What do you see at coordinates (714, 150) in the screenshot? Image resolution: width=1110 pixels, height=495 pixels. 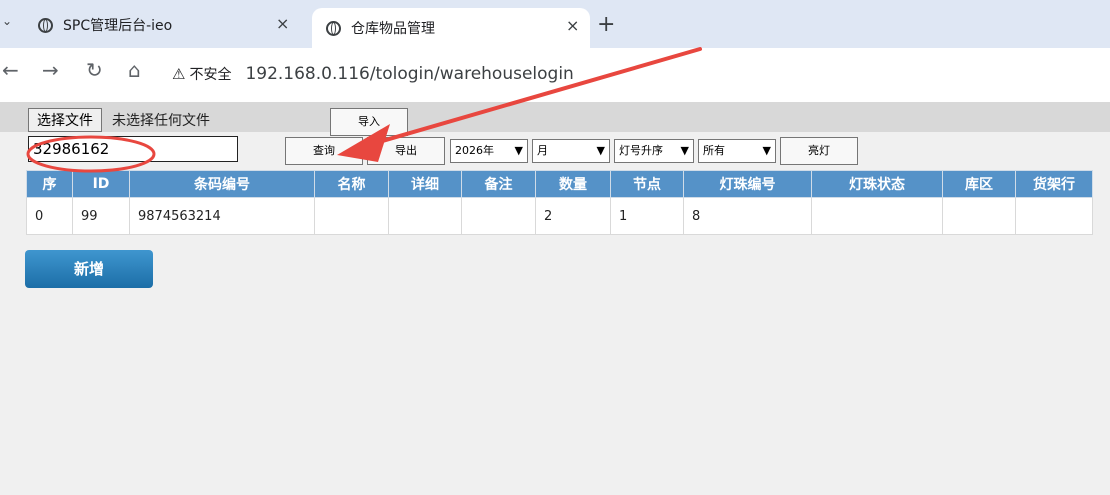 I see `filter-select-value: 所有` at bounding box center [714, 150].